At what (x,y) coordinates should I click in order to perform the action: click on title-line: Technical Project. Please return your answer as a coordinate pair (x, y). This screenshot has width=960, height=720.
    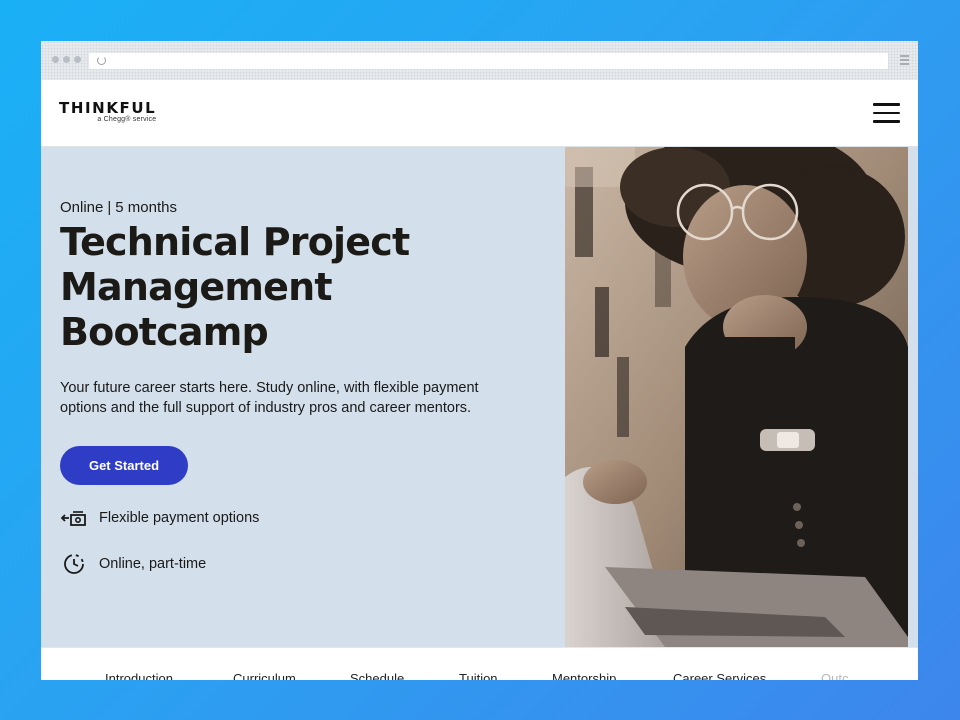
    Looking at the image, I should click on (235, 242).